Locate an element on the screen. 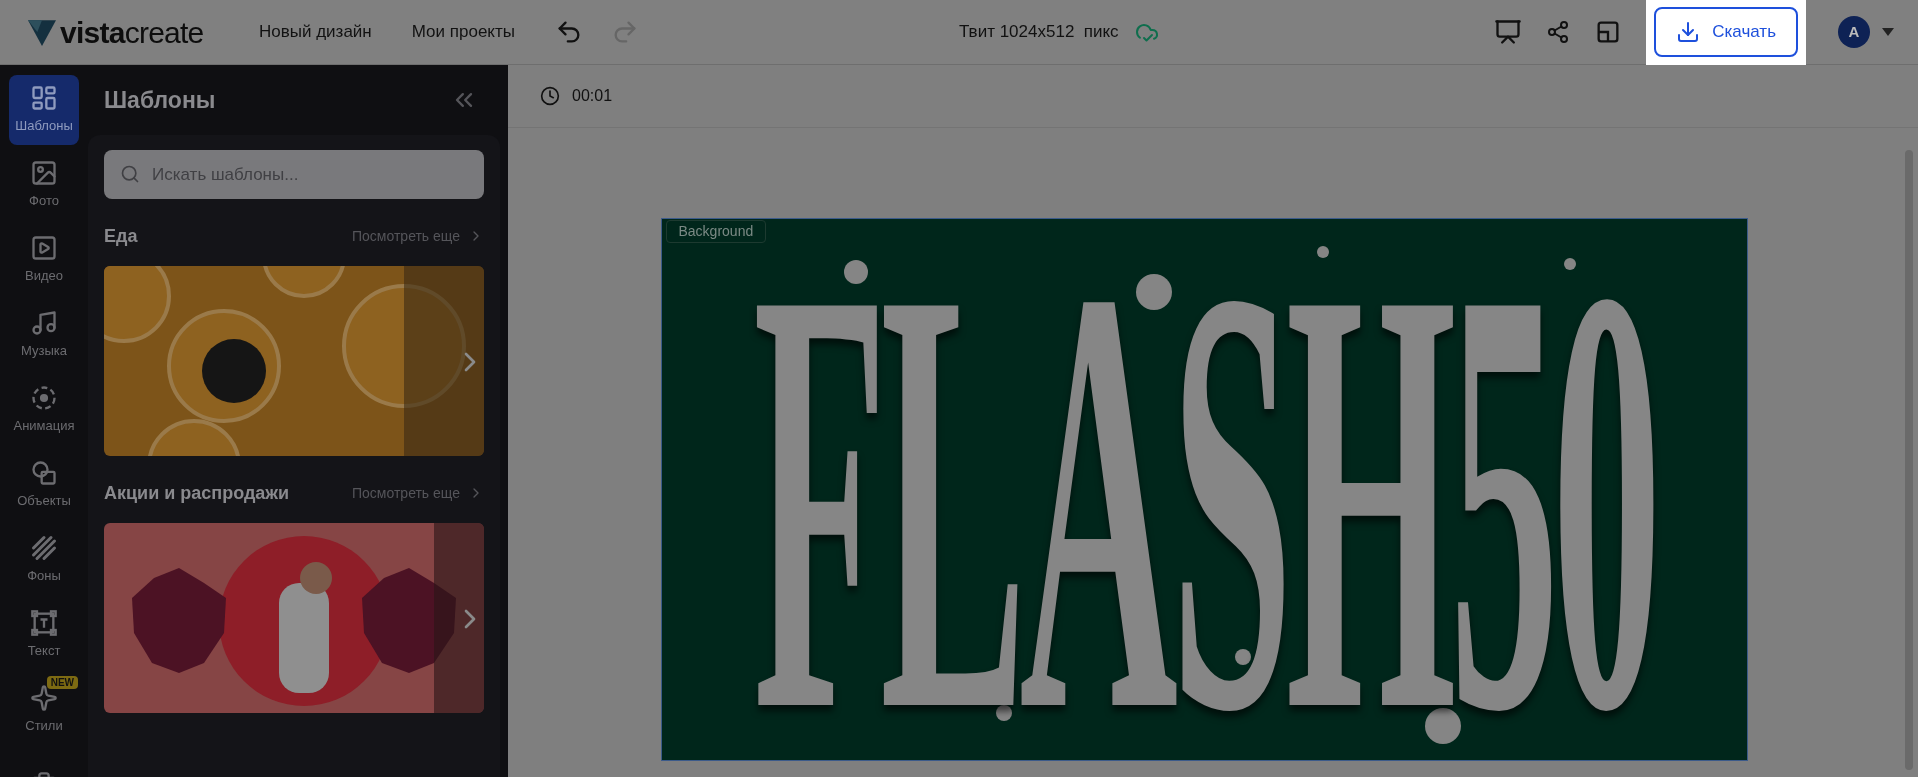 The width and height of the screenshot is (1918, 777). stripes-icon is located at coordinates (44, 548).